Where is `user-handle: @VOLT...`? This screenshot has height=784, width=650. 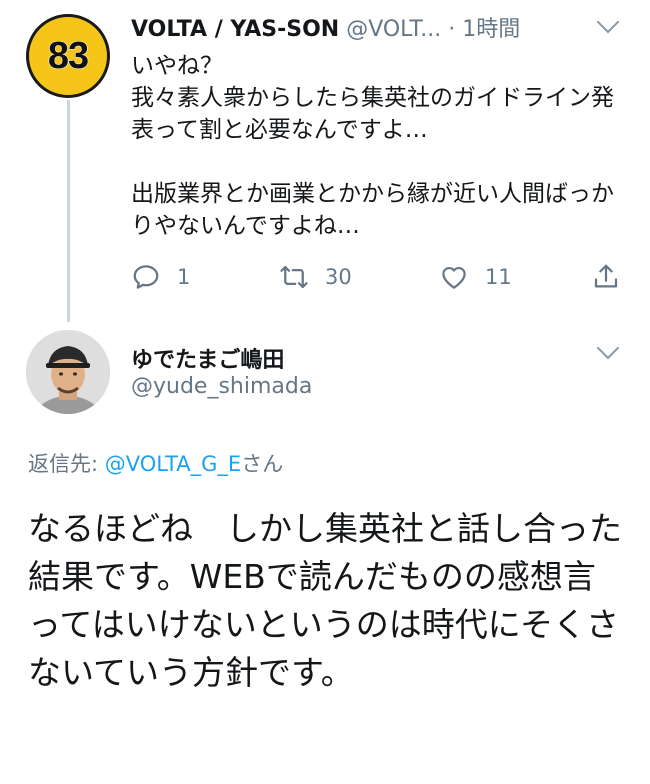 user-handle: @VOLT... is located at coordinates (393, 29).